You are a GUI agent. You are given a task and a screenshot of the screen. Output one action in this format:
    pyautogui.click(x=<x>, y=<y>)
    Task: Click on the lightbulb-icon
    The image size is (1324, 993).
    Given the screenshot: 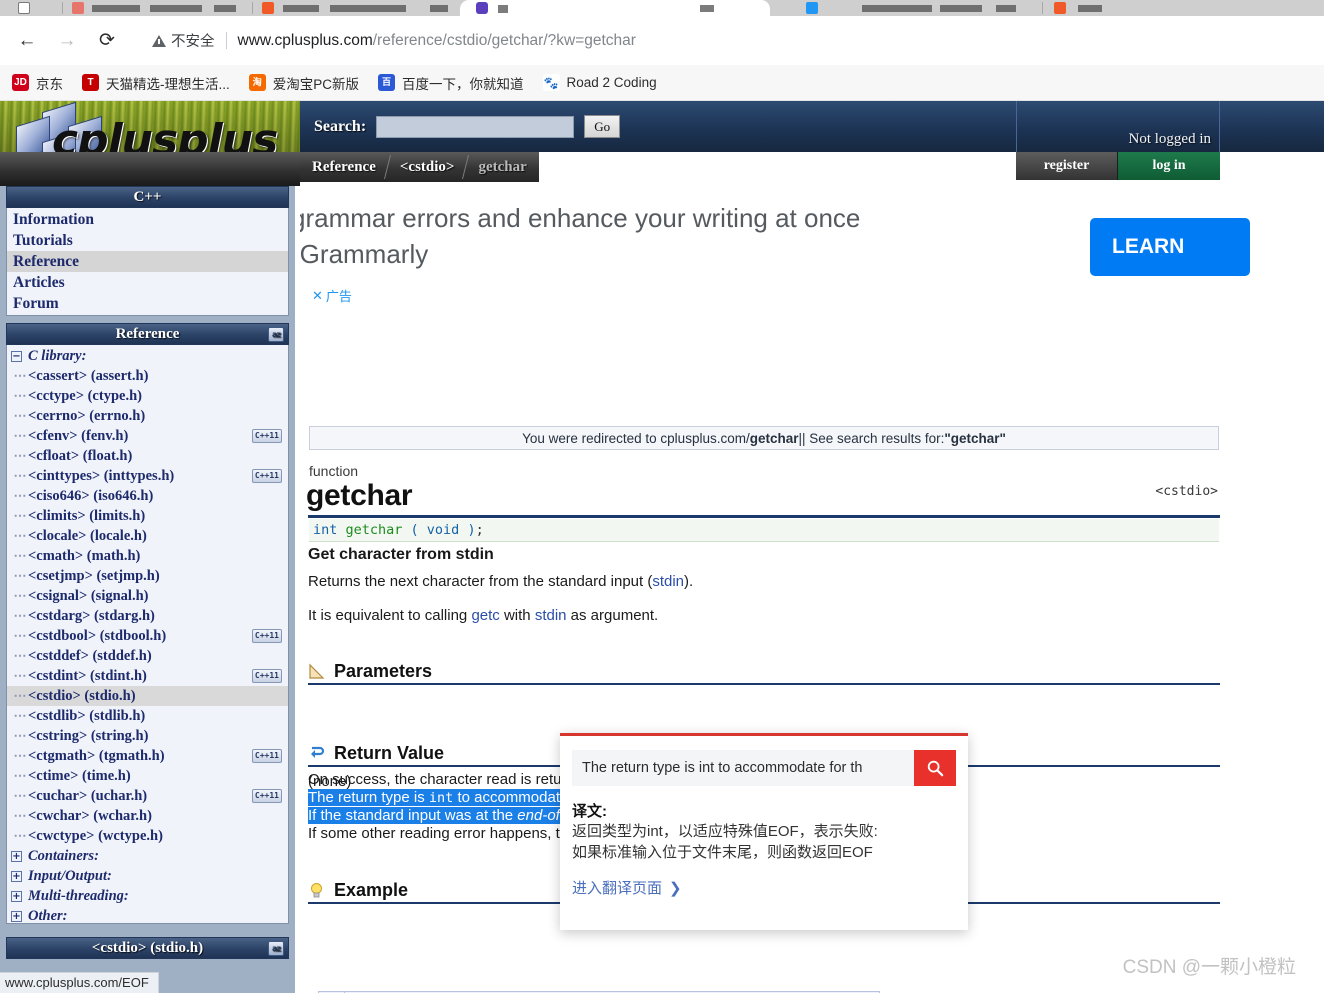 What is the action you would take?
    pyautogui.click(x=316, y=890)
    